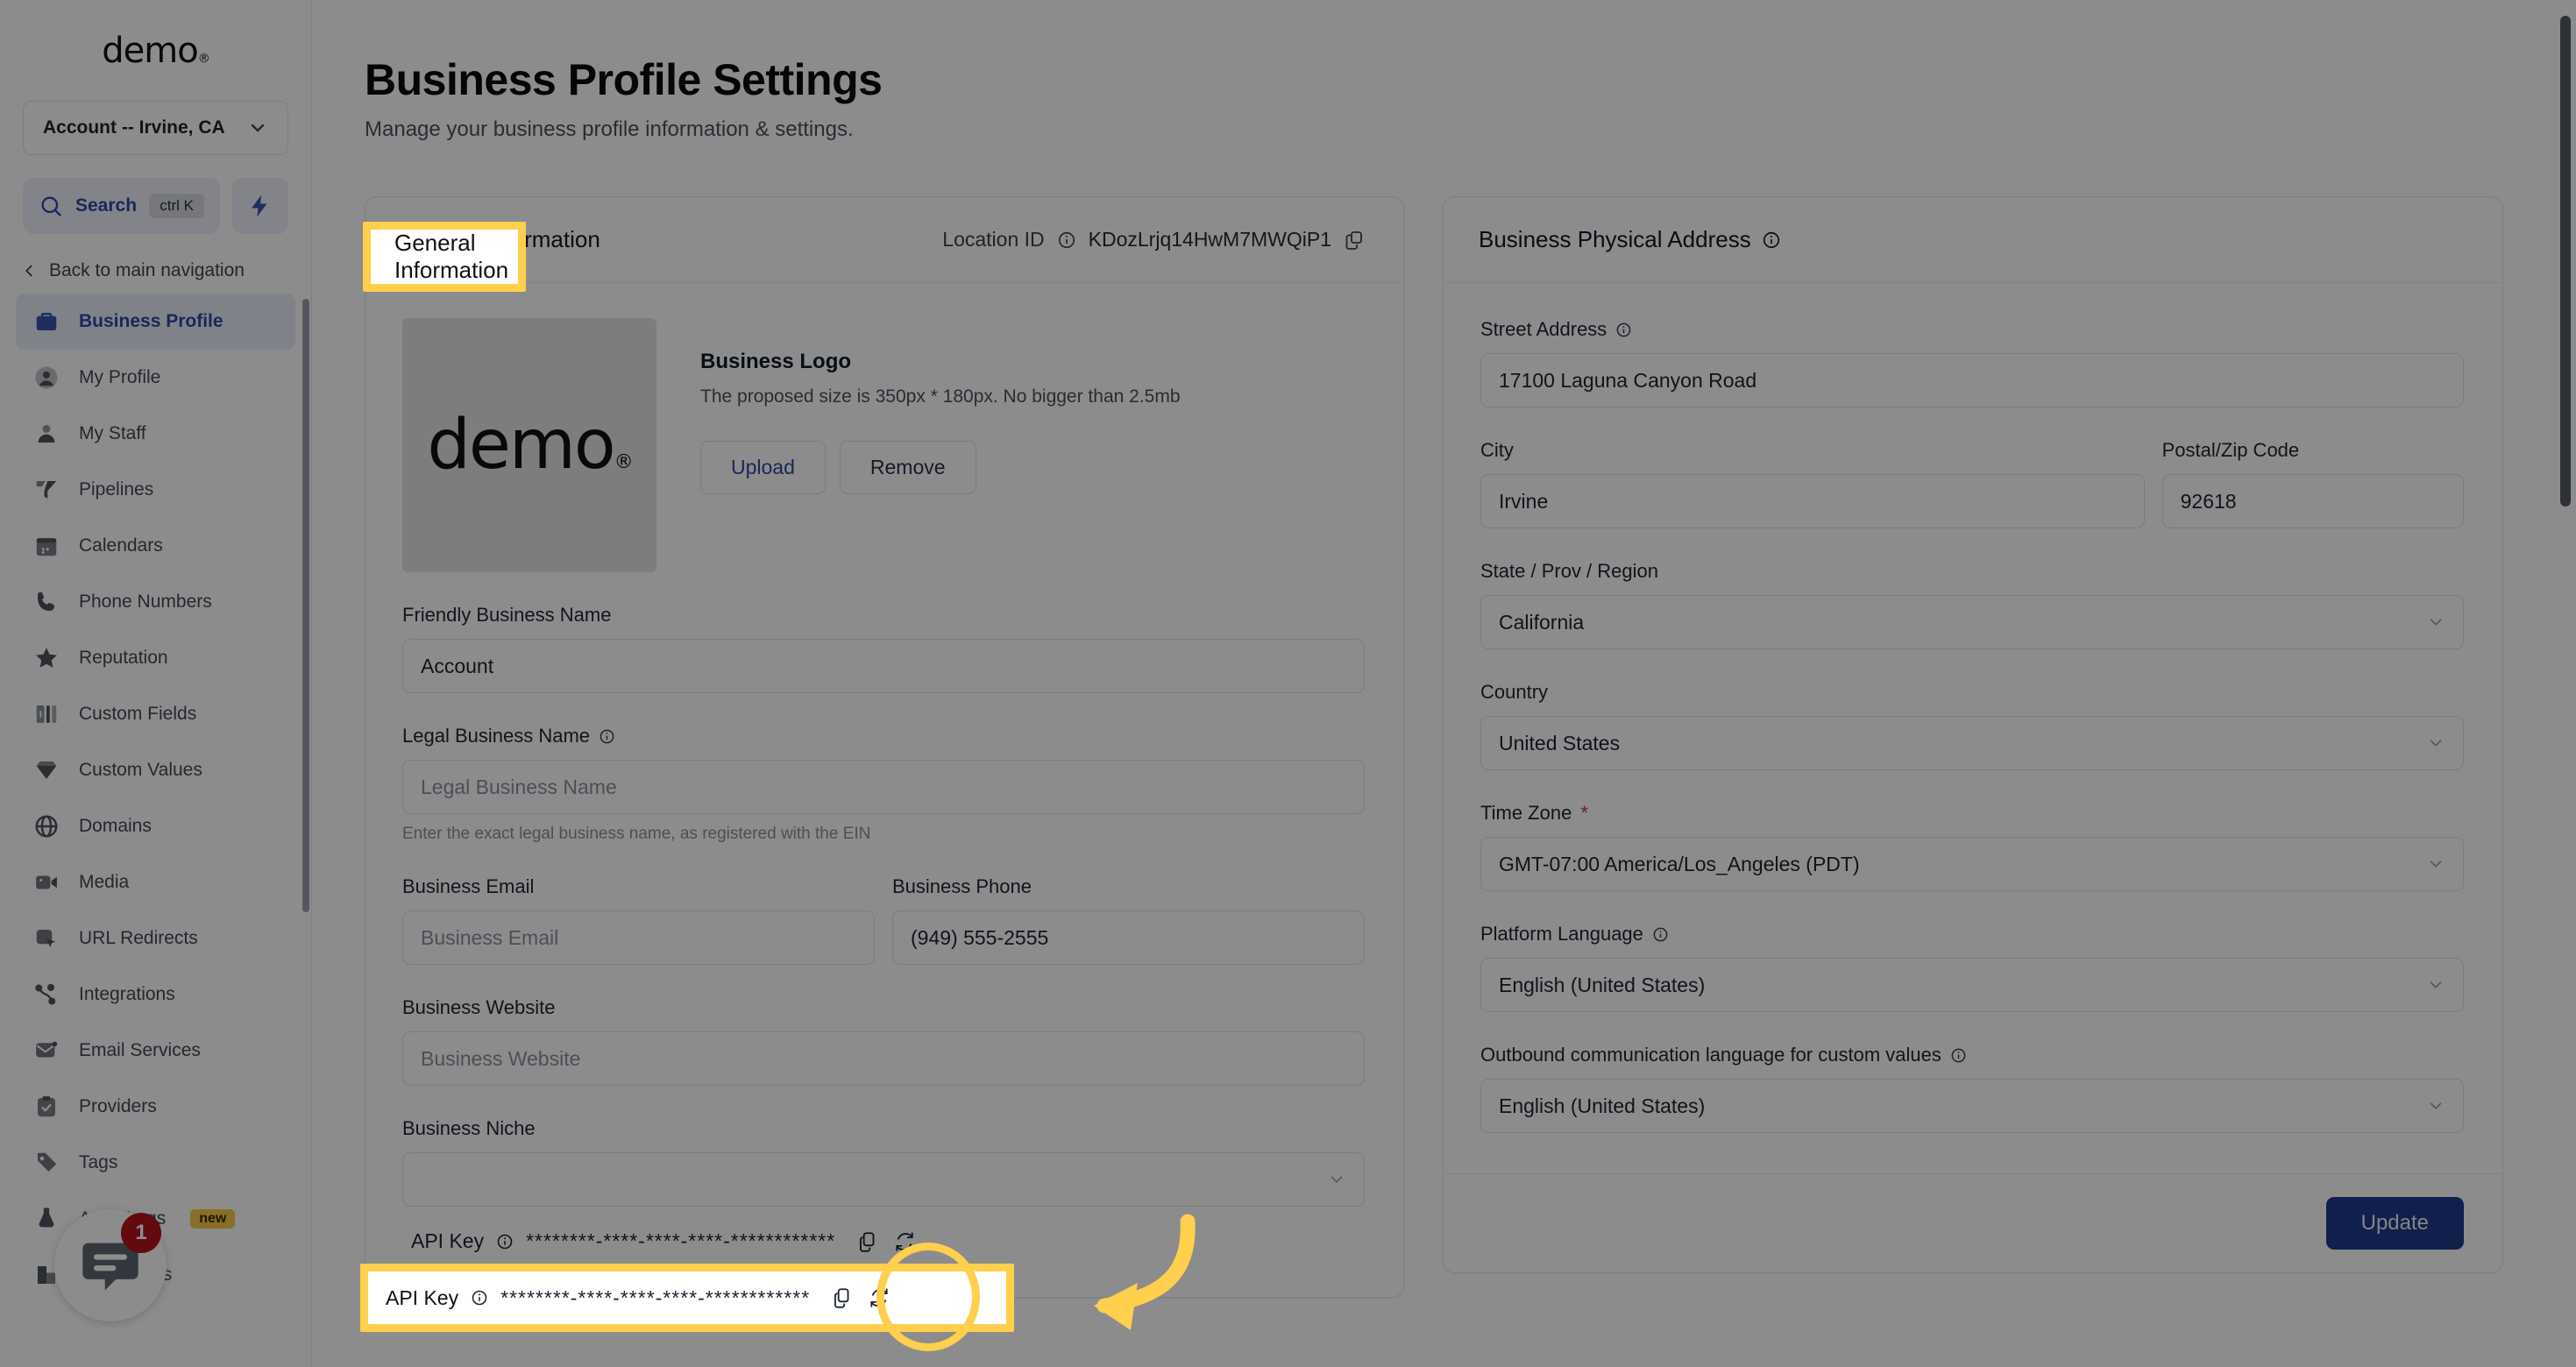  What do you see at coordinates (458, 665) in the screenshot?
I see `friendly-business-name-value: Account` at bounding box center [458, 665].